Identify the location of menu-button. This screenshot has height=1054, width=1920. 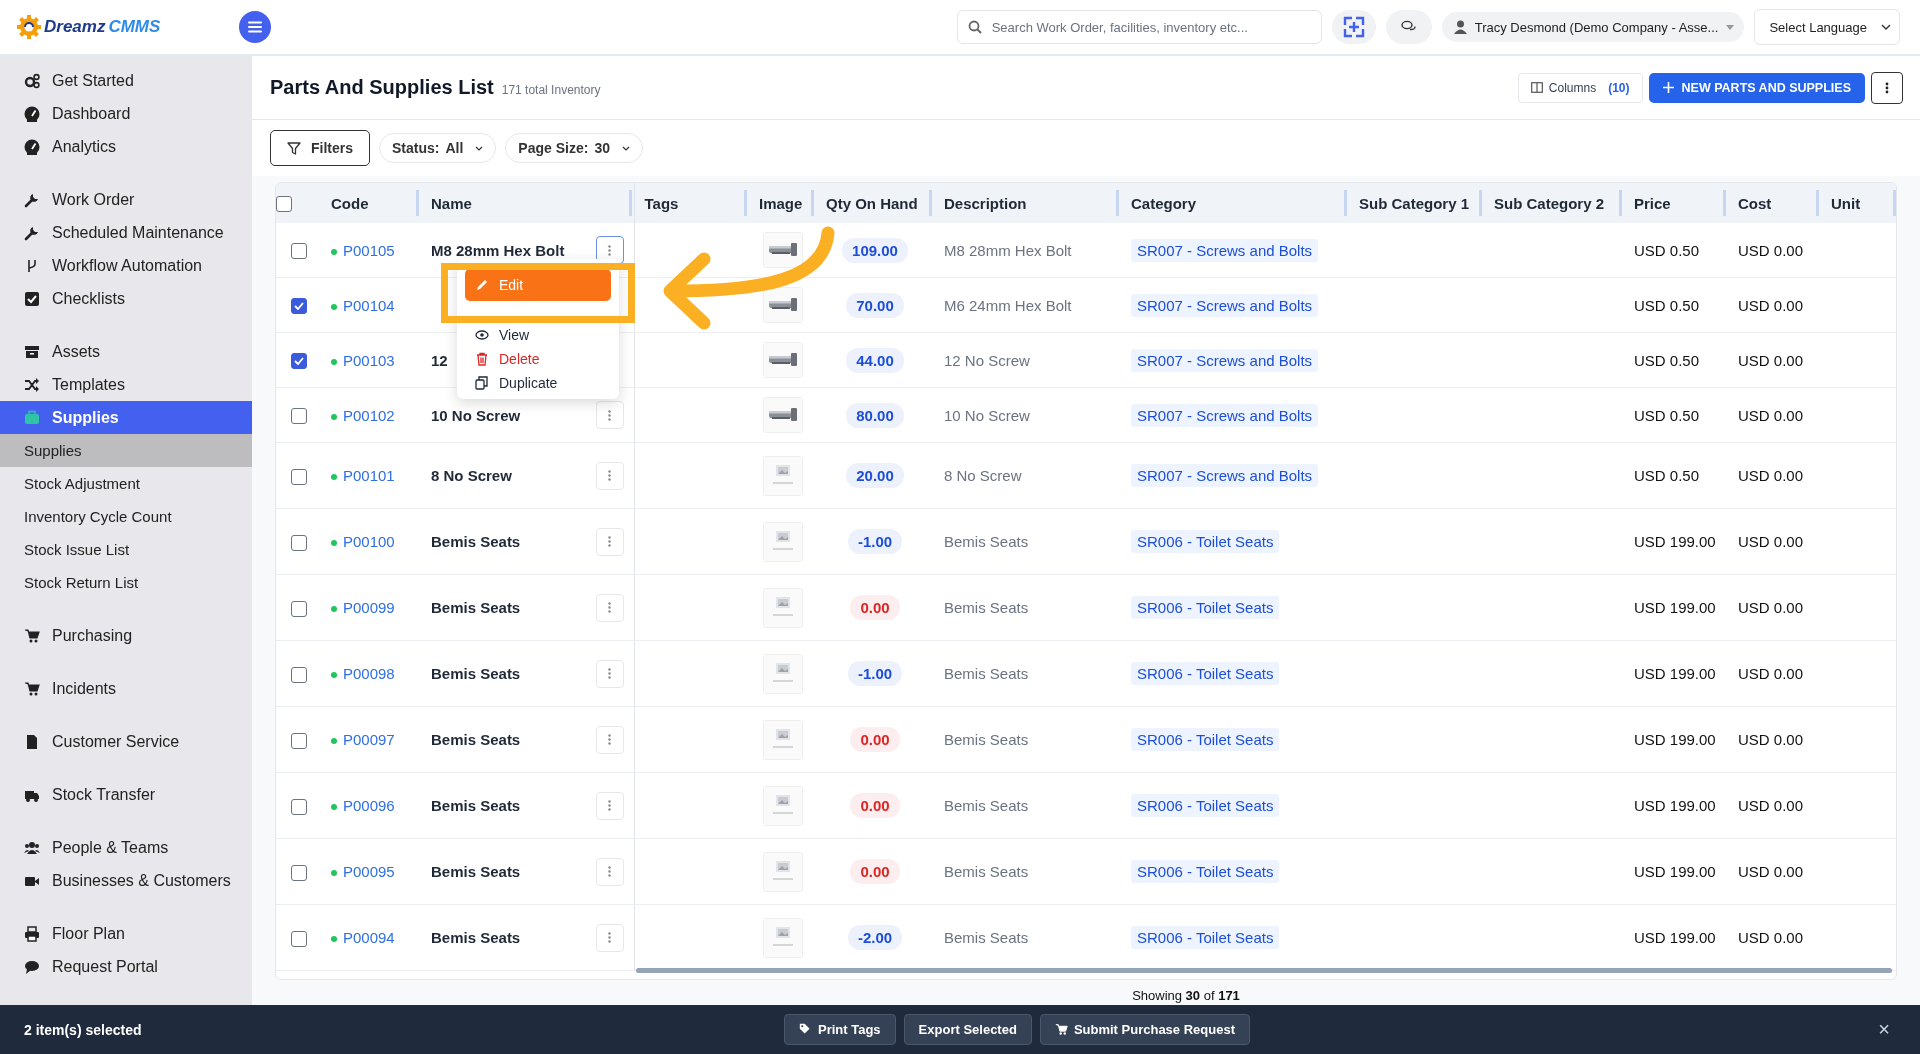
(255, 27).